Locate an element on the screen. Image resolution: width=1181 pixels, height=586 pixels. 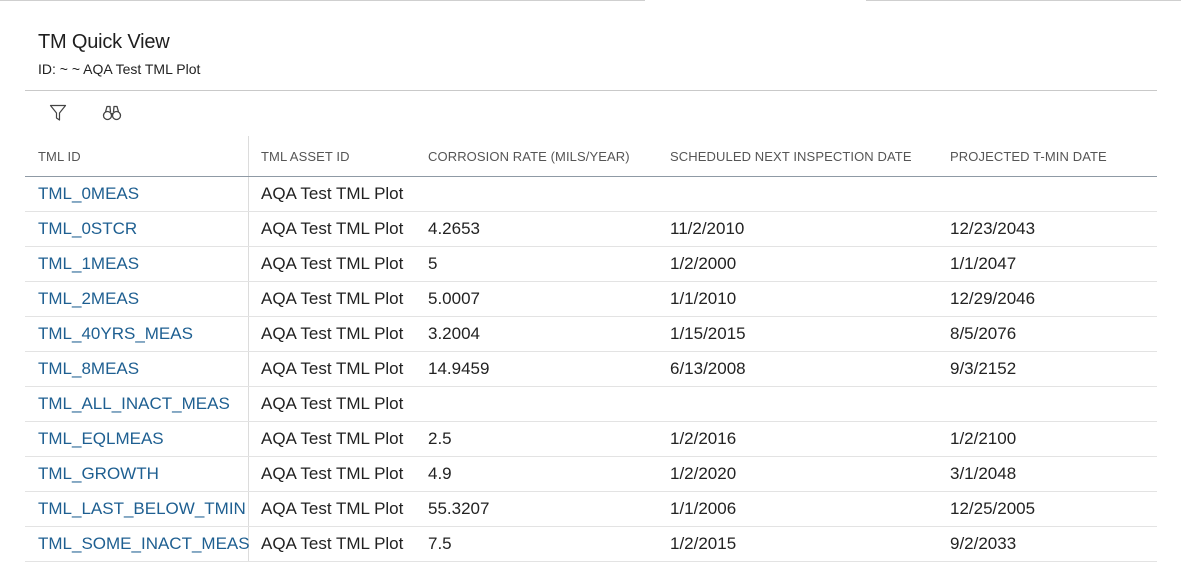
projected-tmin-date-cell: 1/2/2100 is located at coordinates (983, 438).